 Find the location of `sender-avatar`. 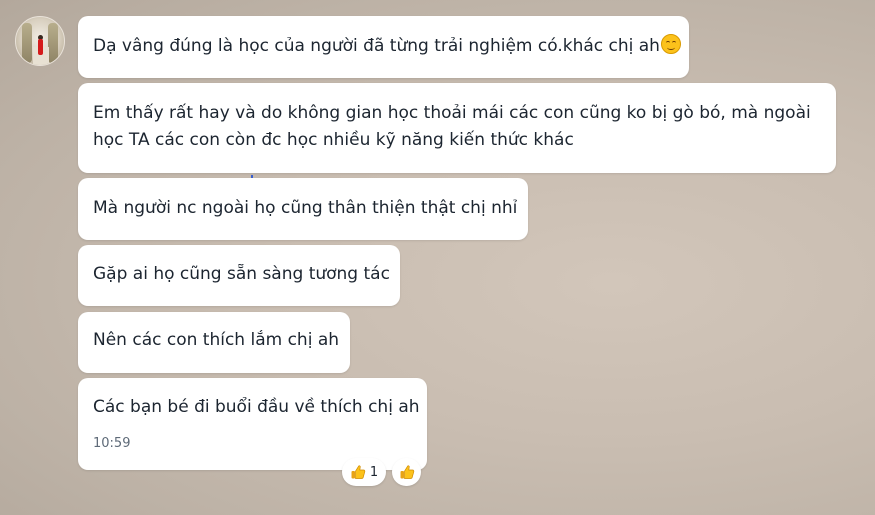

sender-avatar is located at coordinates (40, 41).